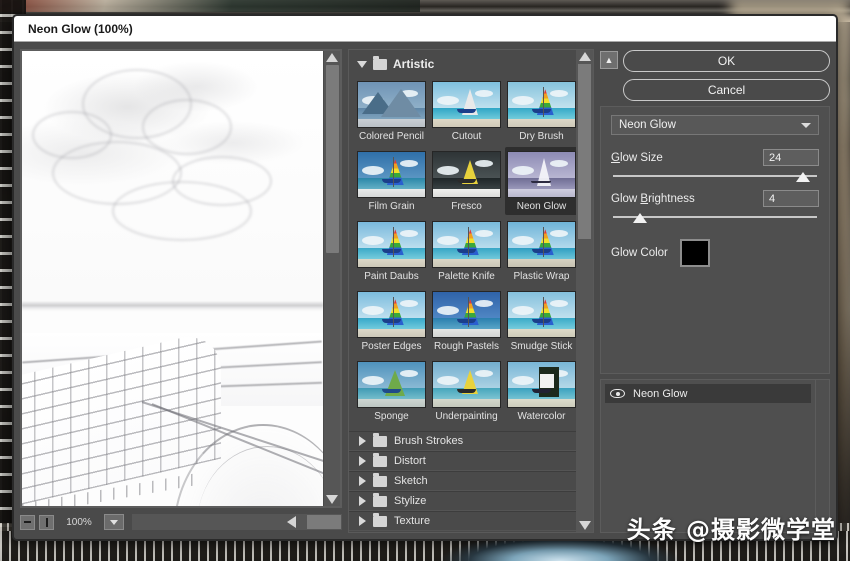 The image size is (850, 561). Describe the element at coordinates (584, 291) in the screenshot. I see `gallery-vertical-scrollbar` at that location.